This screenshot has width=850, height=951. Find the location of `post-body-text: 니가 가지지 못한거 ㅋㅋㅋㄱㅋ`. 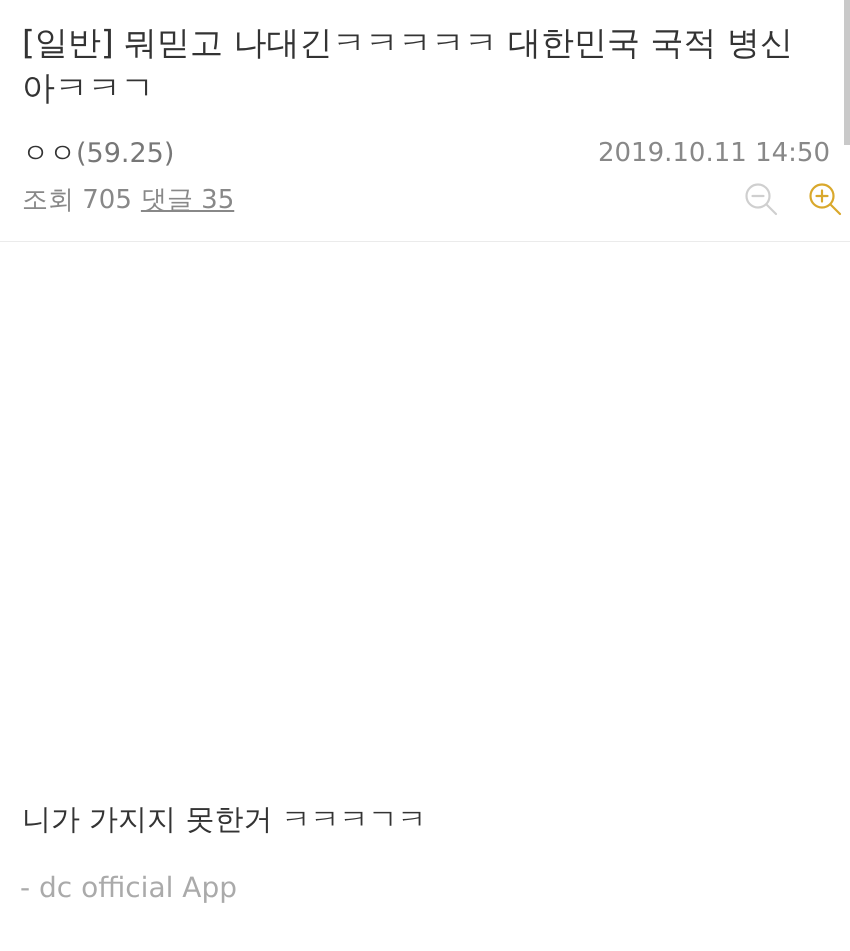

post-body-text: 니가 가지지 못한거 ㅋㅋㅋㄱㅋ is located at coordinates (225, 819).